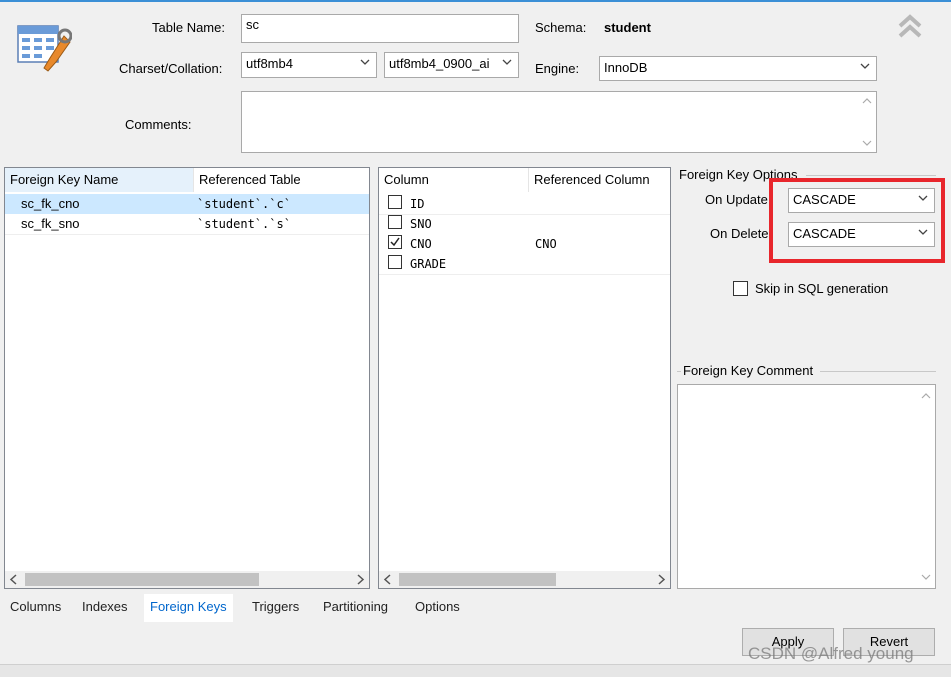 The image size is (951, 677). I want to click on tab-columns: Columns, so click(35, 607).